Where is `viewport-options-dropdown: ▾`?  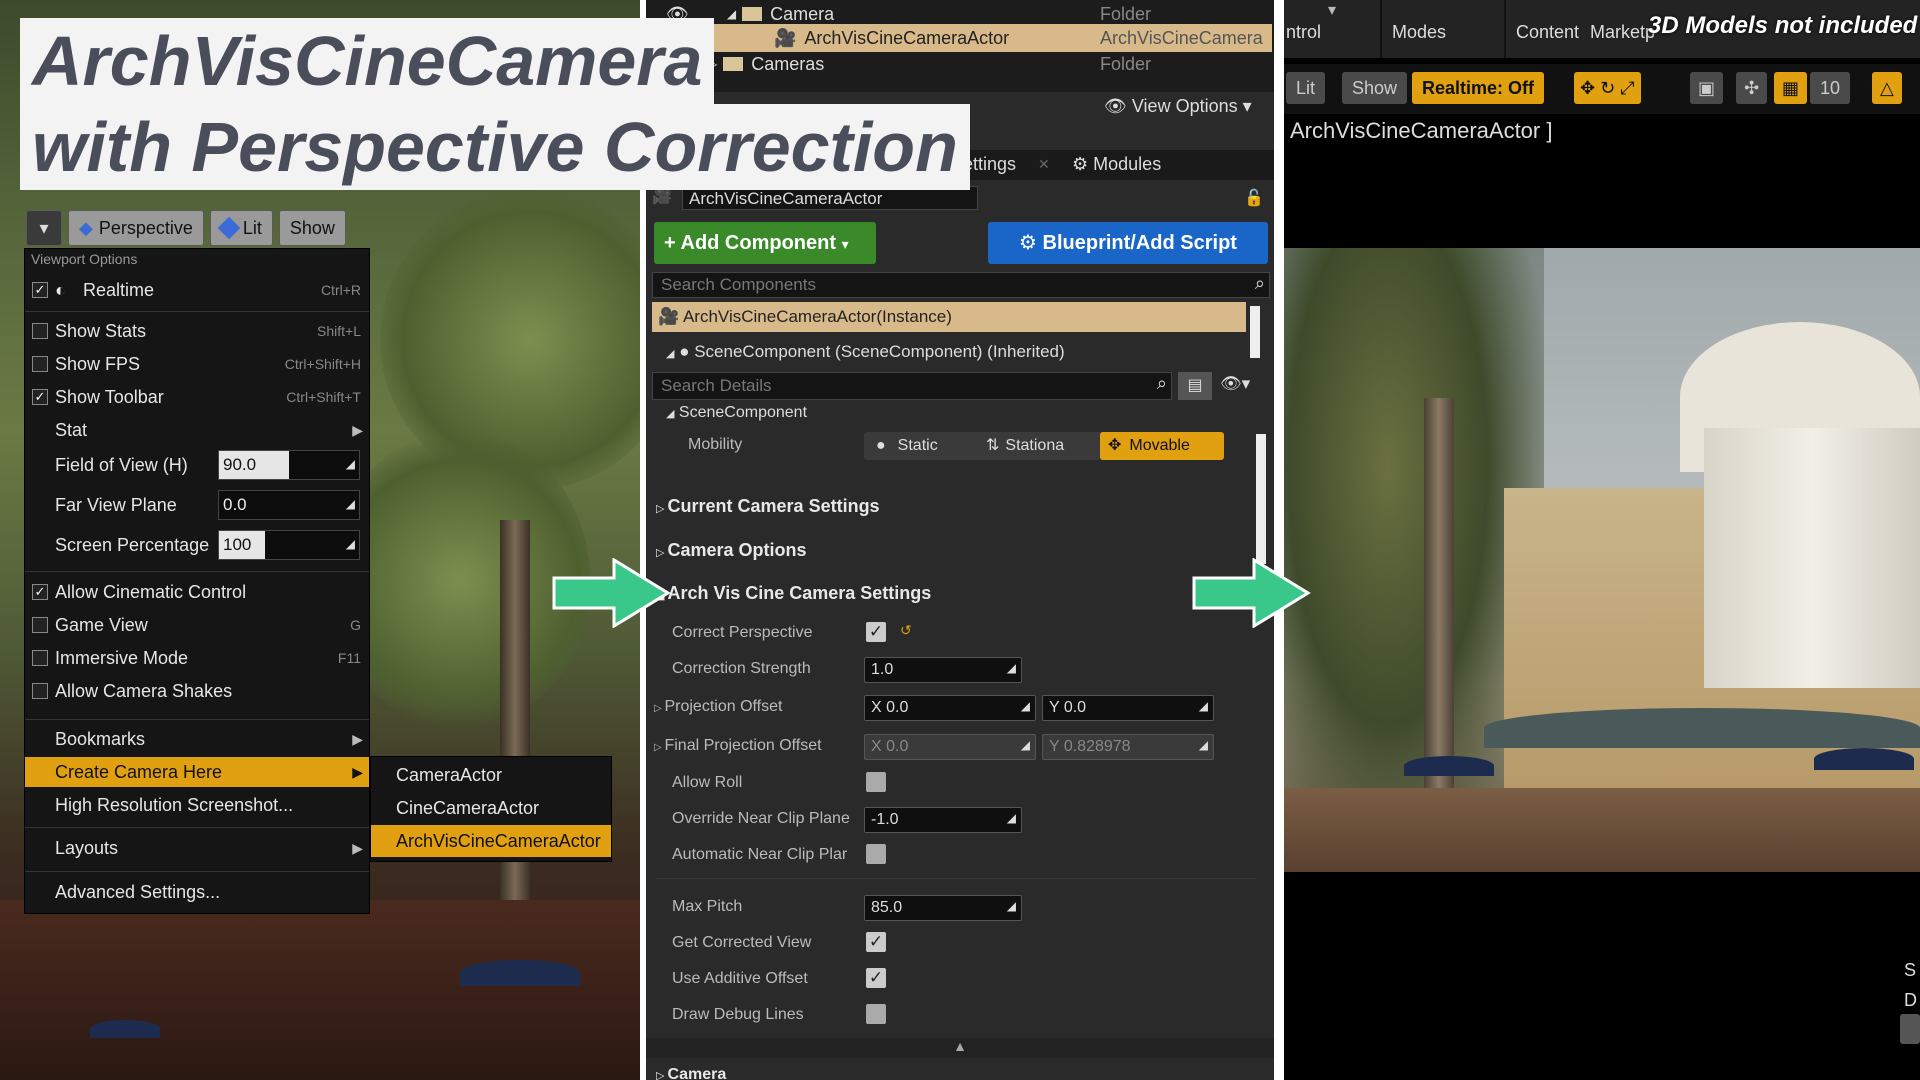 viewport-options-dropdown: ▾ is located at coordinates (44, 228).